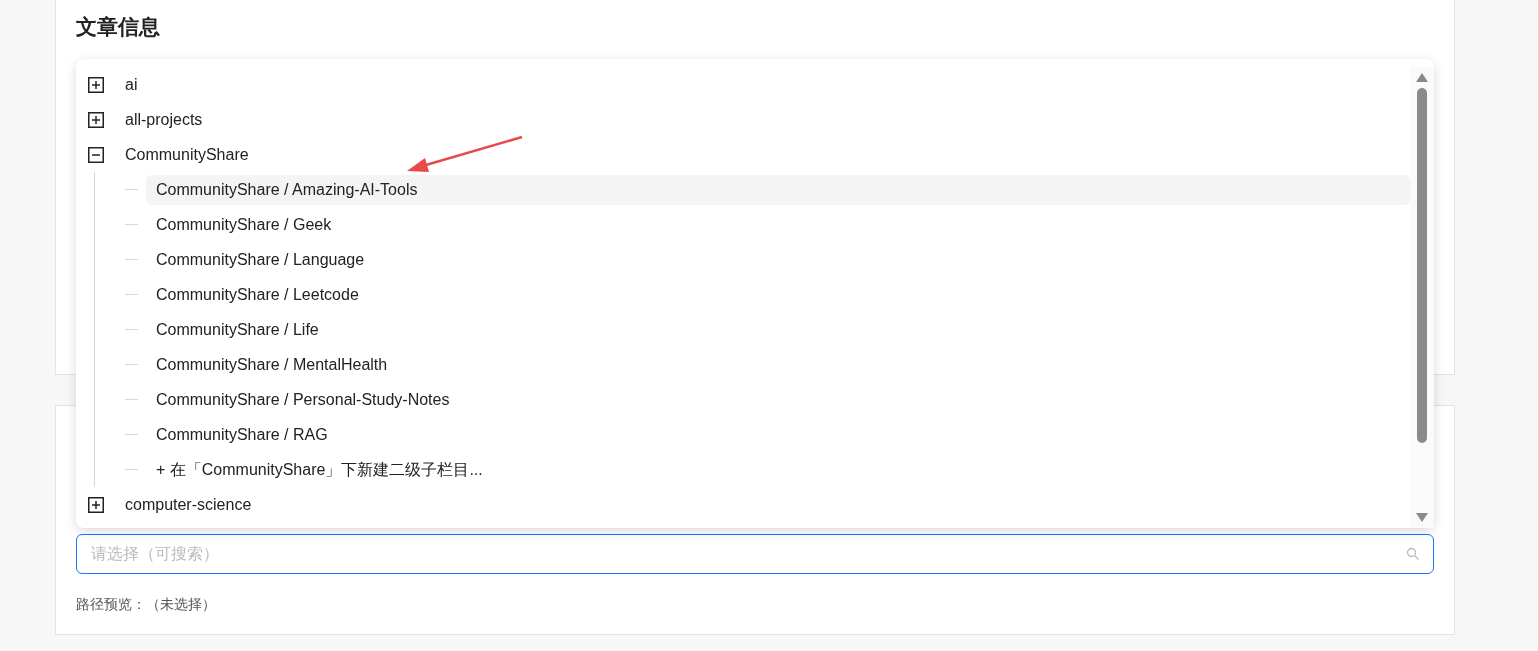 The image size is (1538, 651). Describe the element at coordinates (1422, 297) in the screenshot. I see `scrollbar` at that location.